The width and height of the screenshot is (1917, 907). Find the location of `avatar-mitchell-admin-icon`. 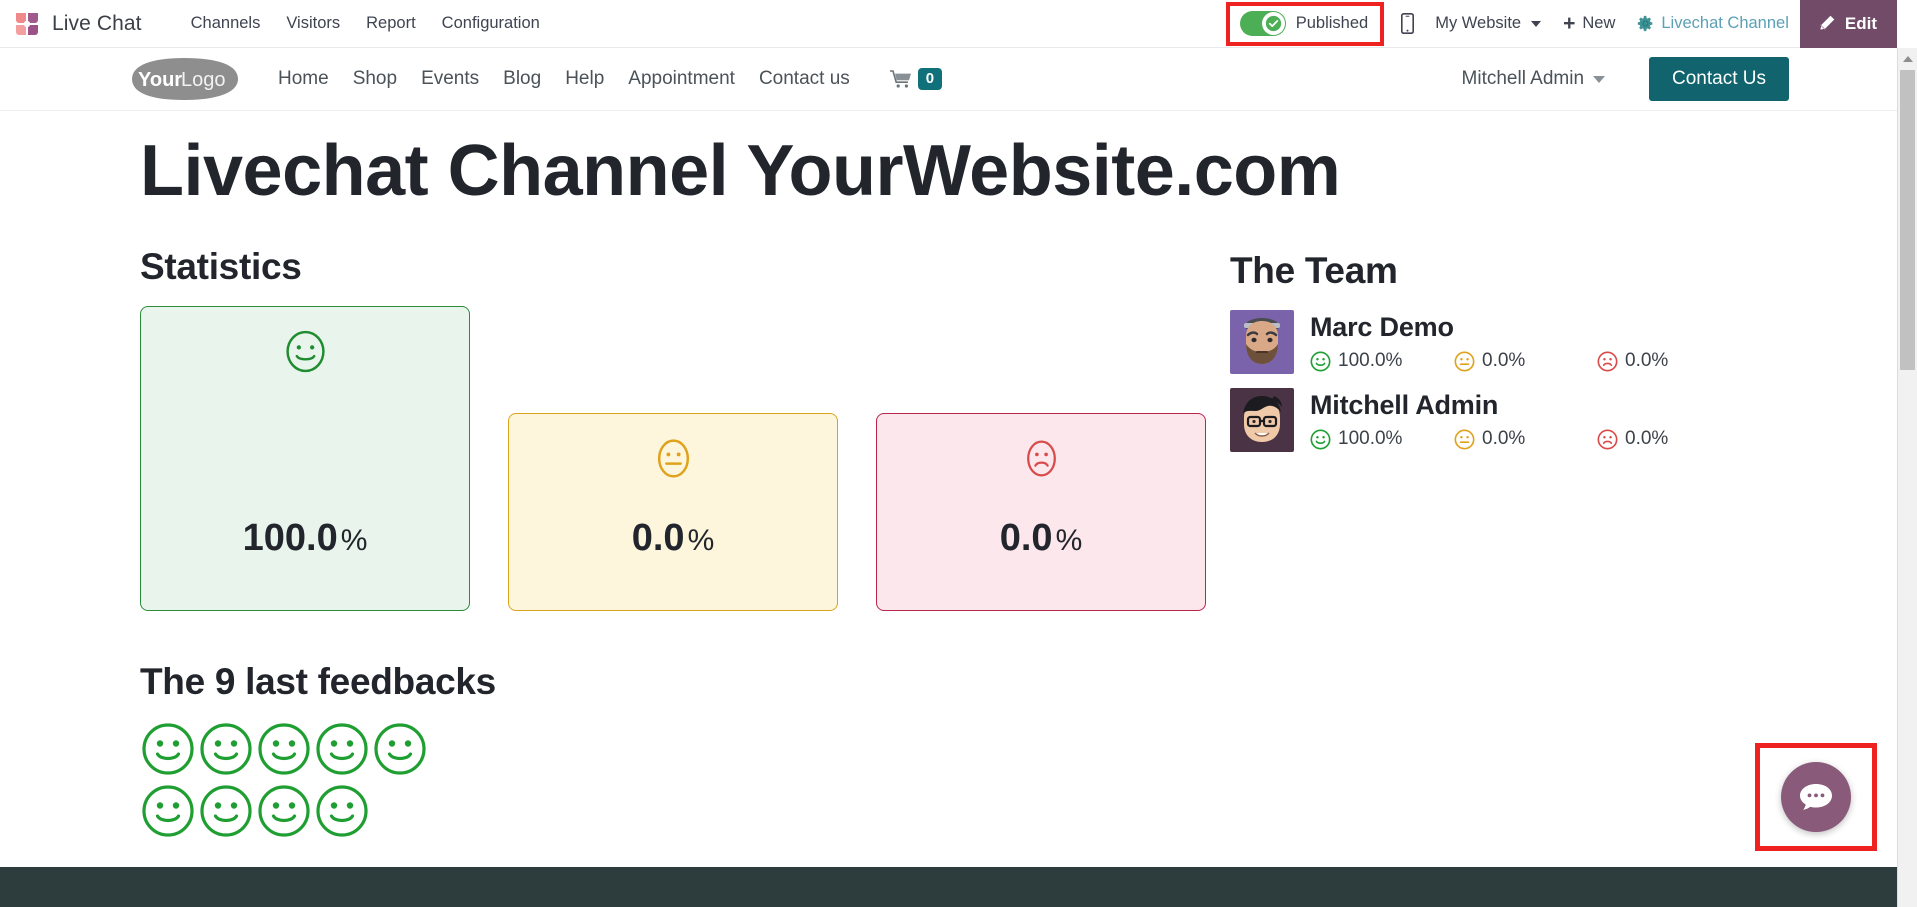

avatar-mitchell-admin-icon is located at coordinates (1262, 420).